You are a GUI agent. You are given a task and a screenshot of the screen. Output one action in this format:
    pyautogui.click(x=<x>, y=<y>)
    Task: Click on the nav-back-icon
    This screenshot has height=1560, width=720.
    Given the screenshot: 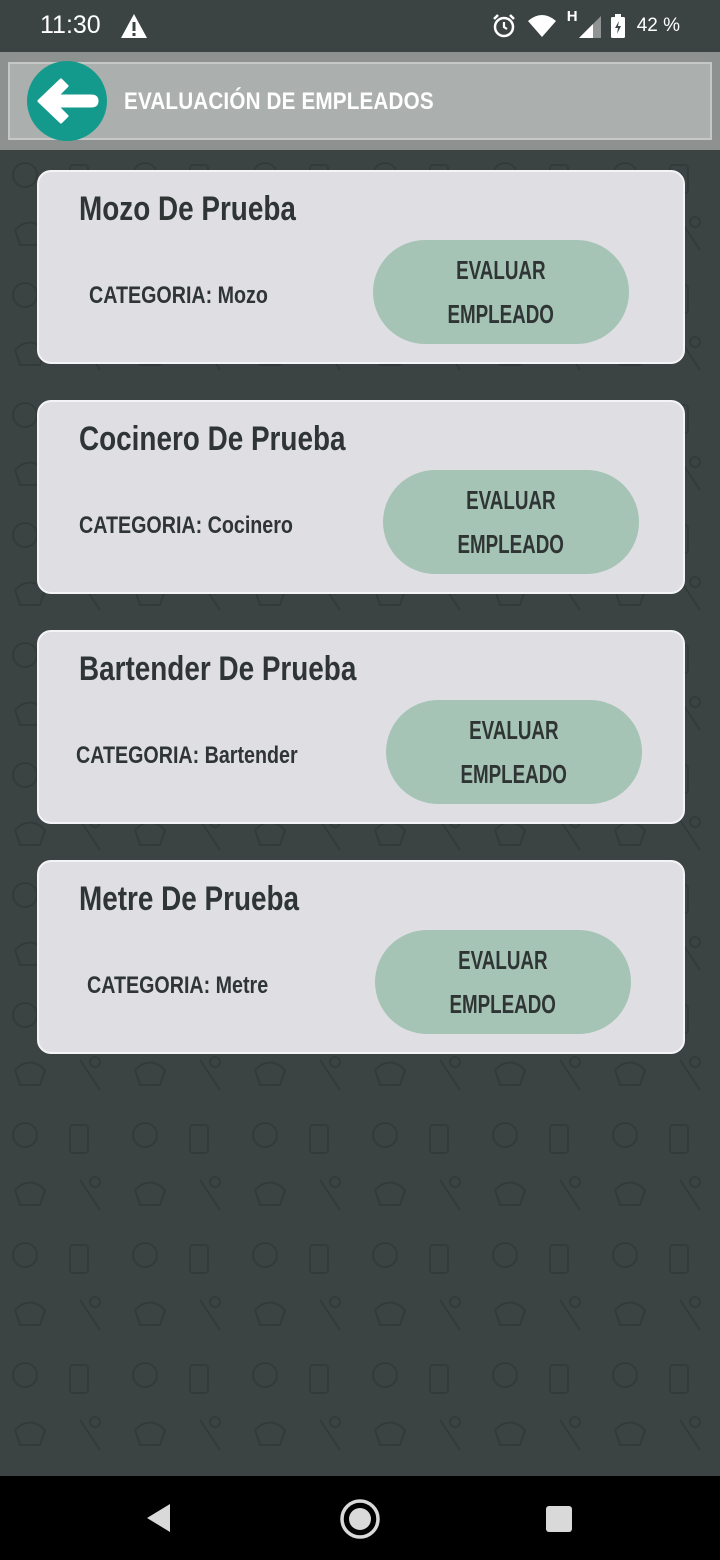 What is the action you would take?
    pyautogui.click(x=159, y=1518)
    